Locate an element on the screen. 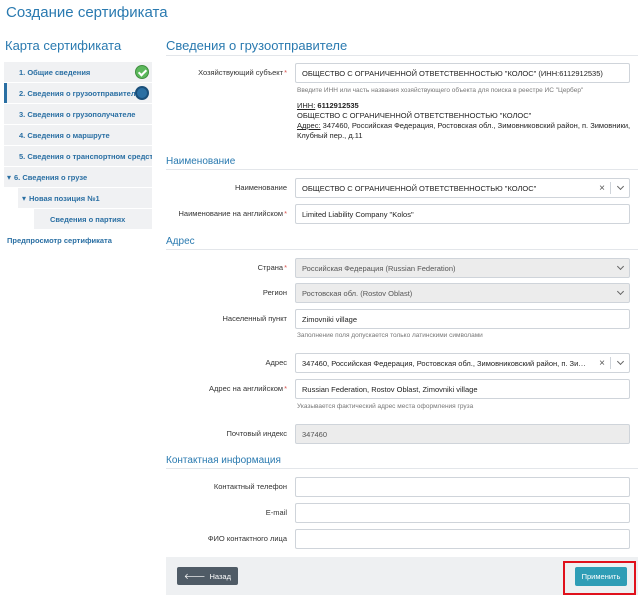 This screenshot has height=599, width=640. sidebar-item-general: 1. Общие сведения is located at coordinates (78, 72).